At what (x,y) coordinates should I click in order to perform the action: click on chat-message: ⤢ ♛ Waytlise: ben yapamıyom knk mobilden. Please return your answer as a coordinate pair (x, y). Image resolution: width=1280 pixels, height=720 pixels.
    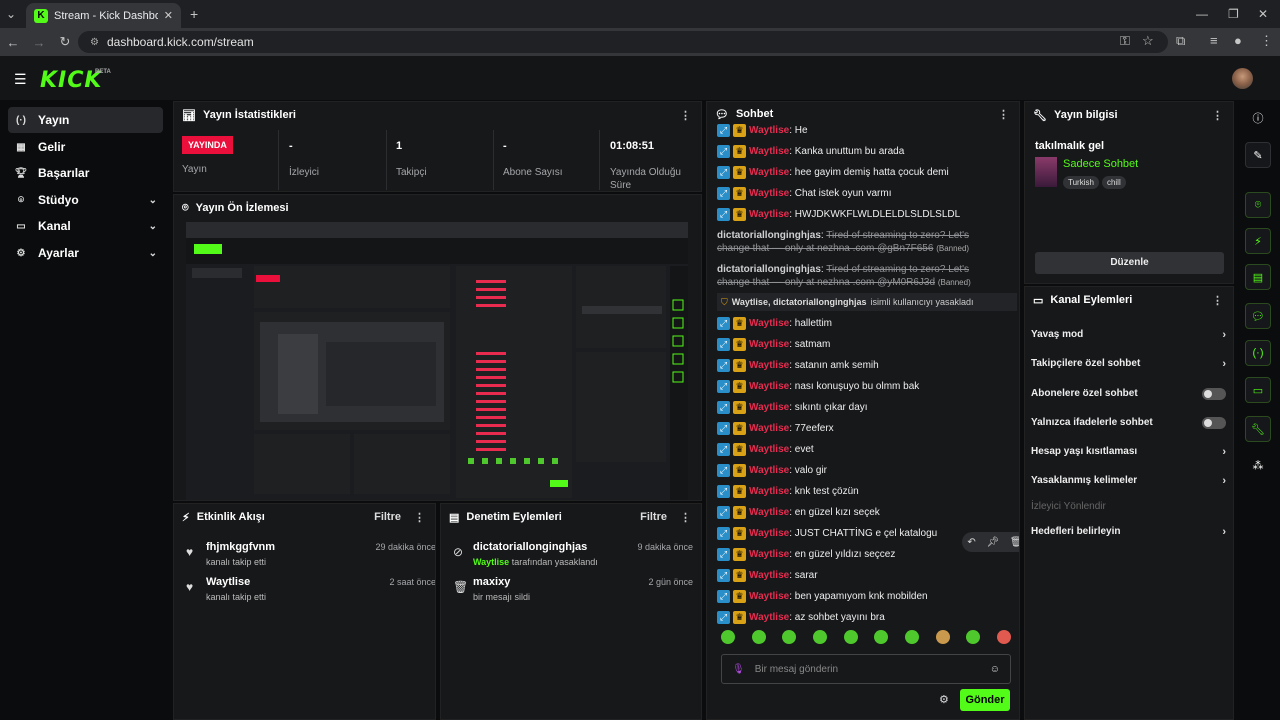
    Looking at the image, I should click on (864, 596).